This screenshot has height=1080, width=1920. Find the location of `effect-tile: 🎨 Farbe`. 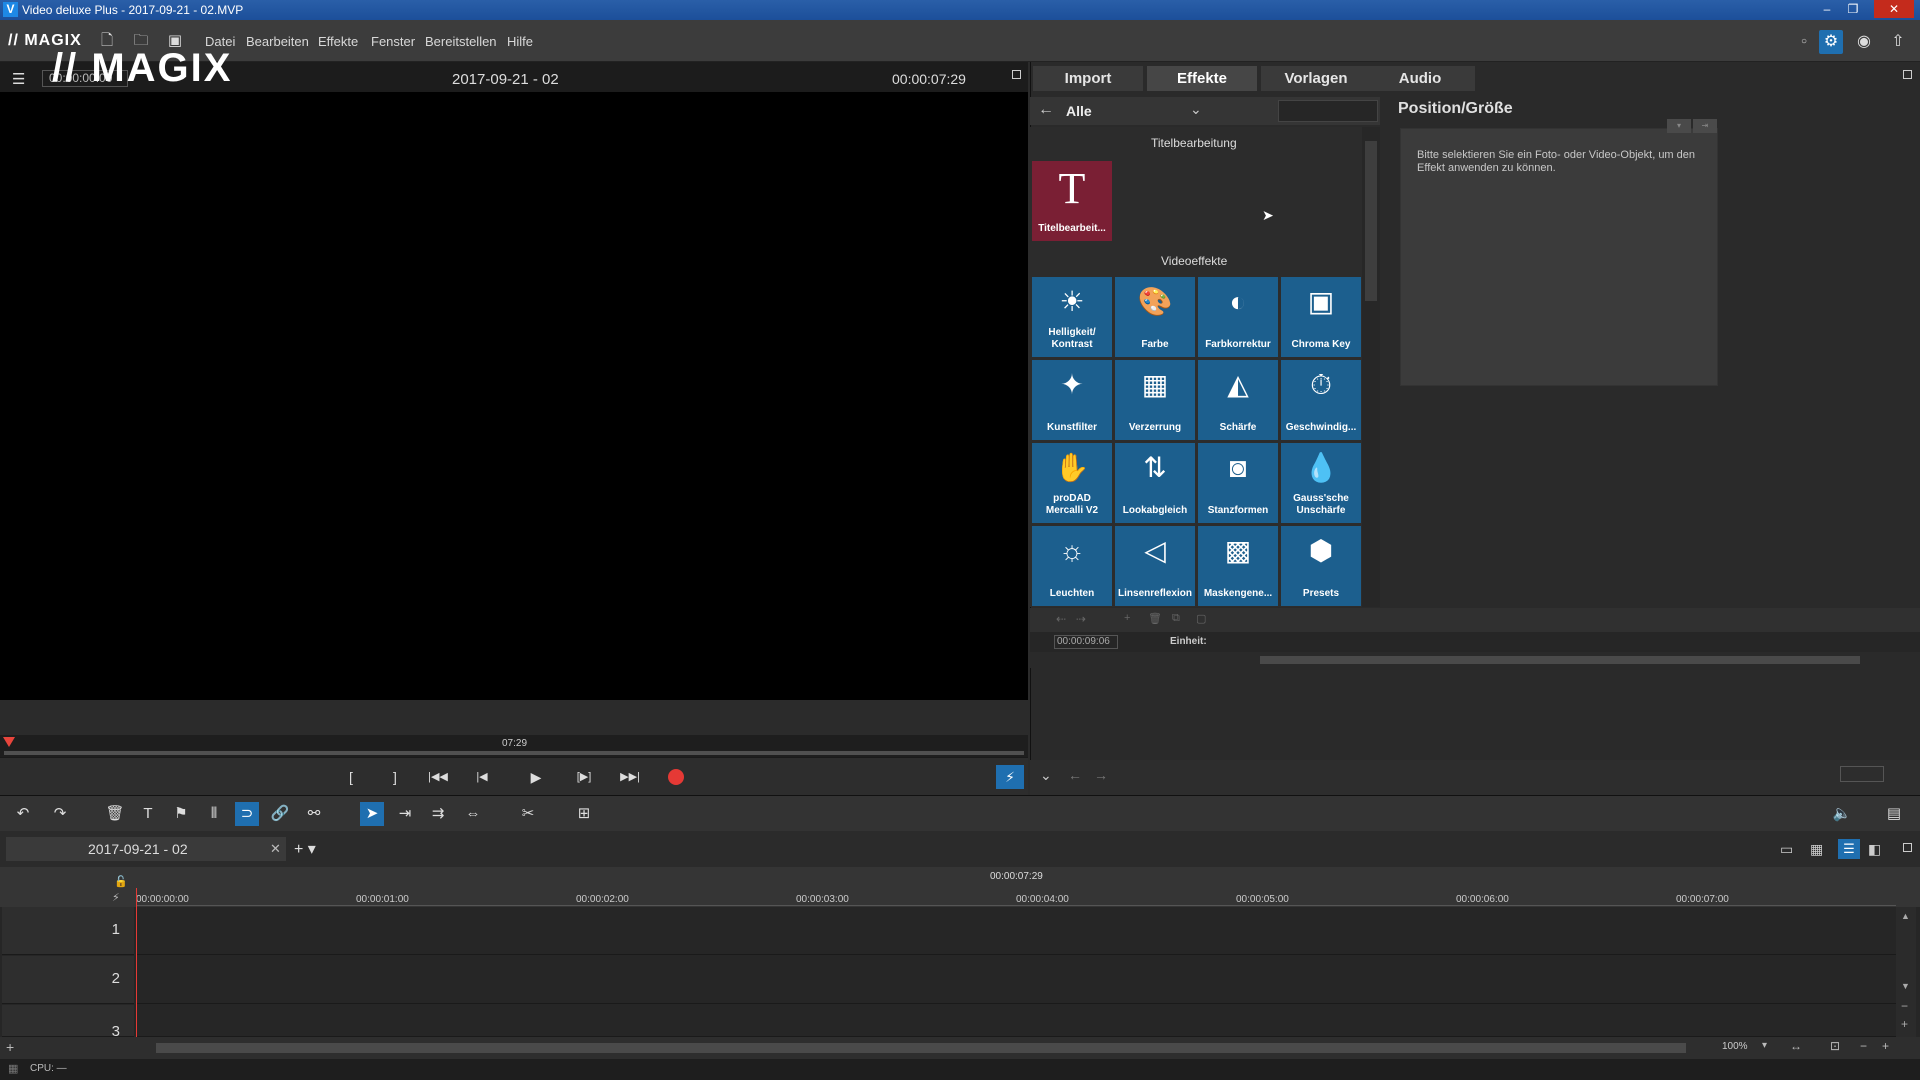

effect-tile: 🎨 Farbe is located at coordinates (1155, 317).